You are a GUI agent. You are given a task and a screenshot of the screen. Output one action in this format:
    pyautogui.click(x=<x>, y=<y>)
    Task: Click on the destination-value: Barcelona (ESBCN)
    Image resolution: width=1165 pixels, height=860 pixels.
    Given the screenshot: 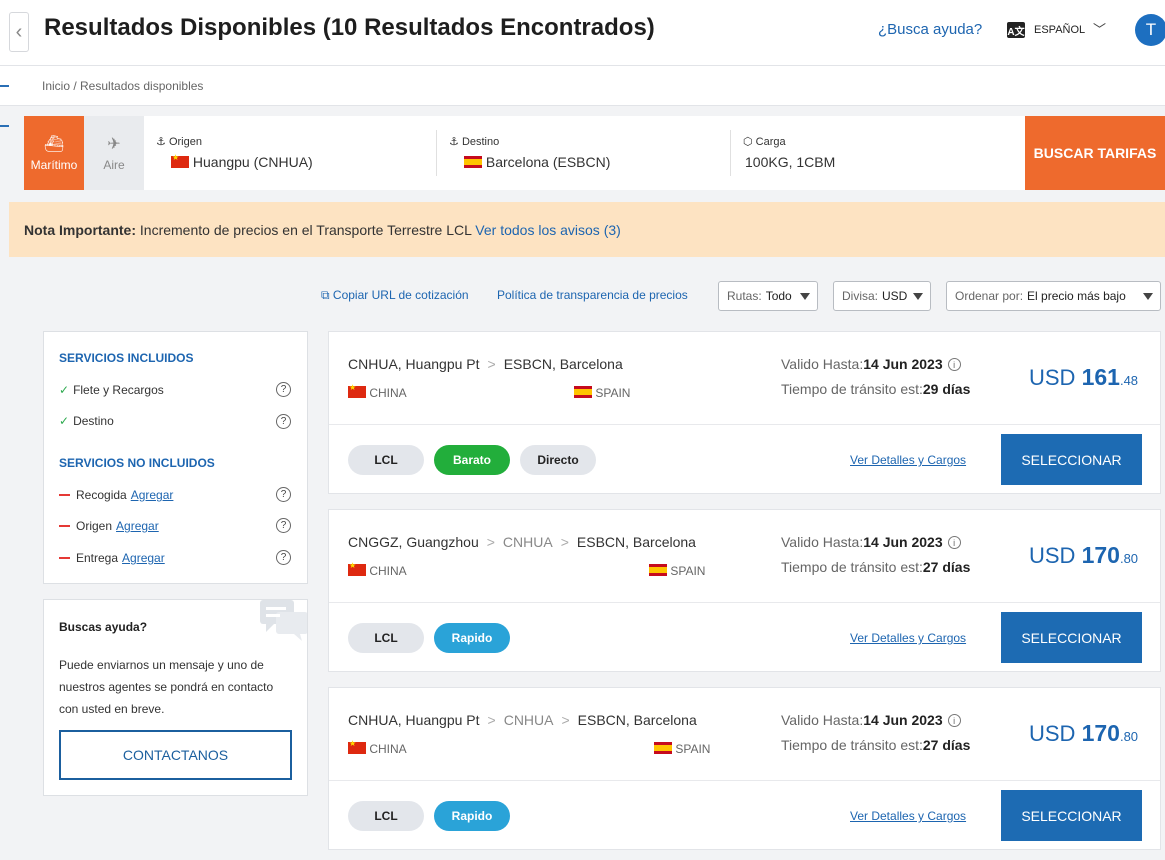 What is the action you would take?
    pyautogui.click(x=548, y=162)
    